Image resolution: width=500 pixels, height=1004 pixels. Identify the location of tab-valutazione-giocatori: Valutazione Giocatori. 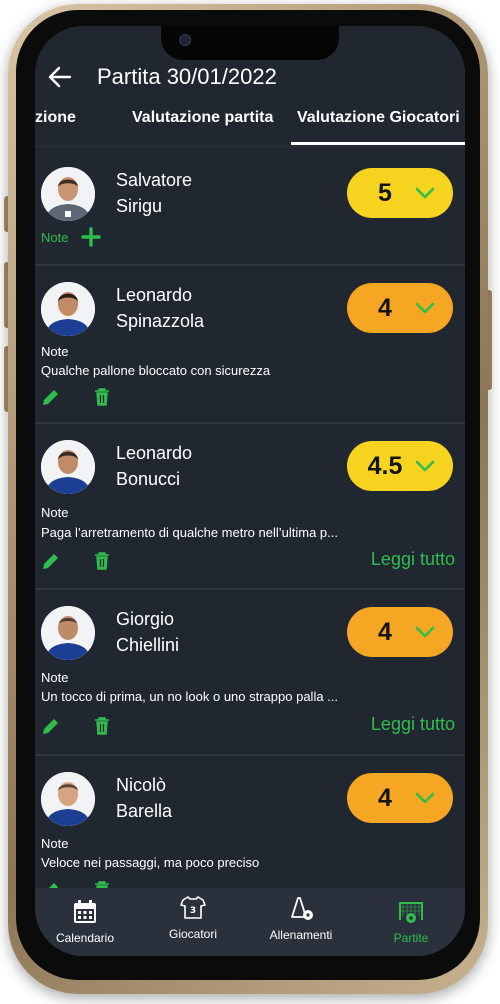
(378, 118).